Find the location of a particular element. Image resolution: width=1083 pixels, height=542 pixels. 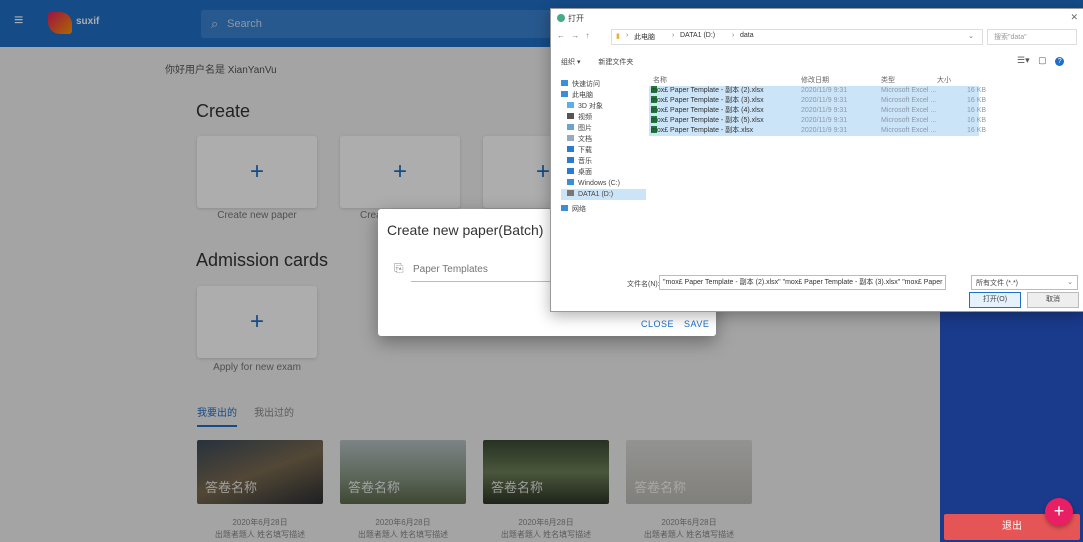

sidebar-item-this-pc: 此电脑 is located at coordinates (603, 95).